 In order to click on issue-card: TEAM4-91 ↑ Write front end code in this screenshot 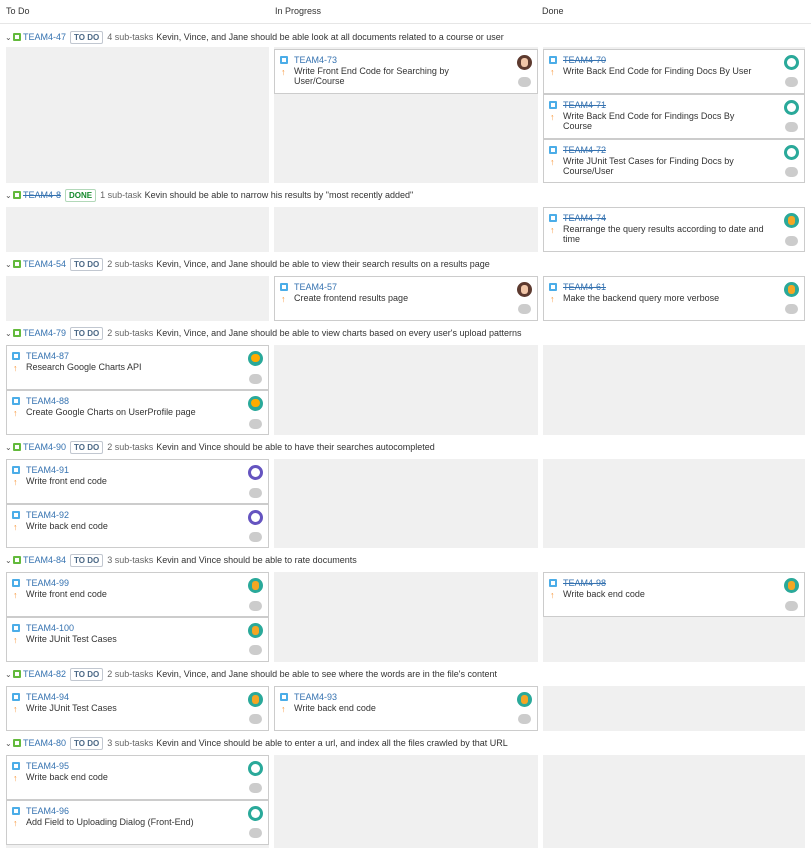, I will do `click(137, 481)`.